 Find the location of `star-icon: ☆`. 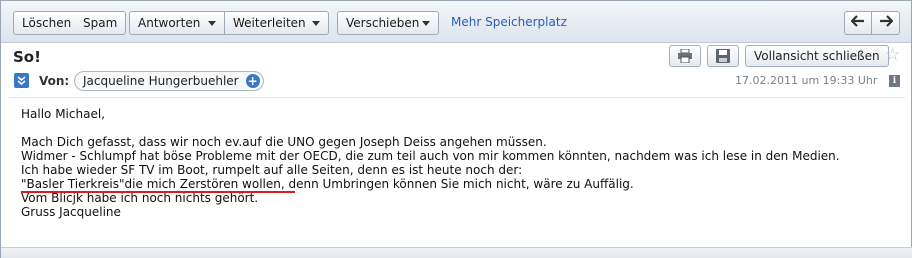

star-icon: ☆ is located at coordinates (892, 55).